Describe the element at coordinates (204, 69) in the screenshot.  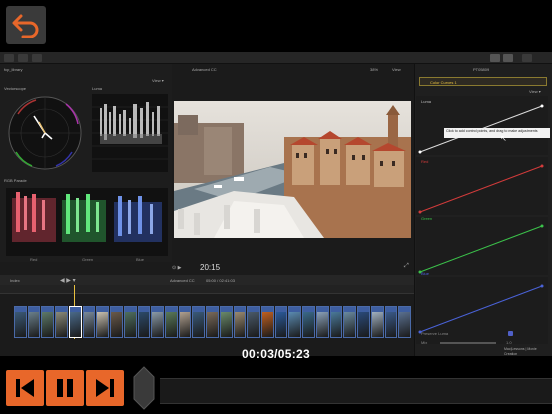
I see `viewer-title: Advanced CC` at that location.